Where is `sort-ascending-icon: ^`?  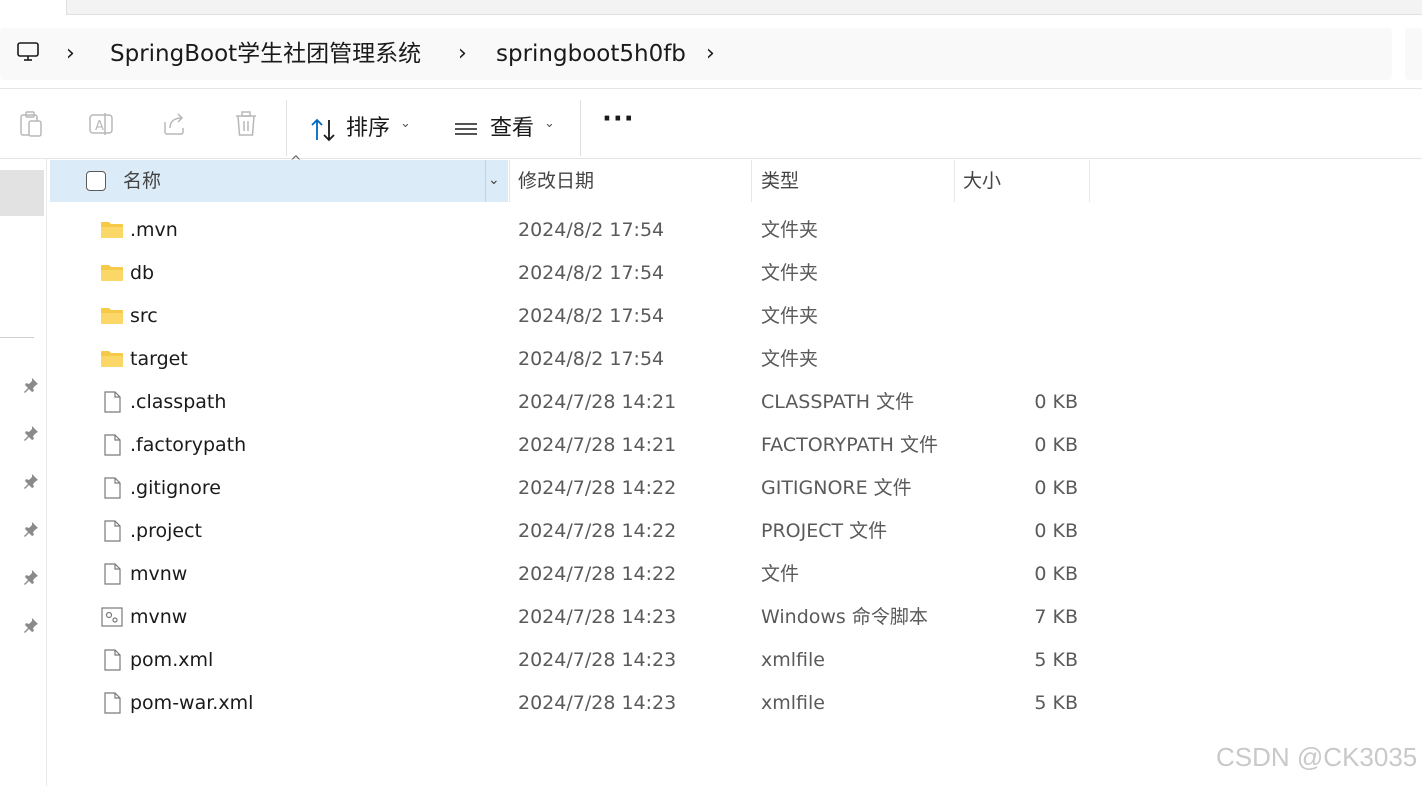
sort-ascending-icon: ^ is located at coordinates (296, 162).